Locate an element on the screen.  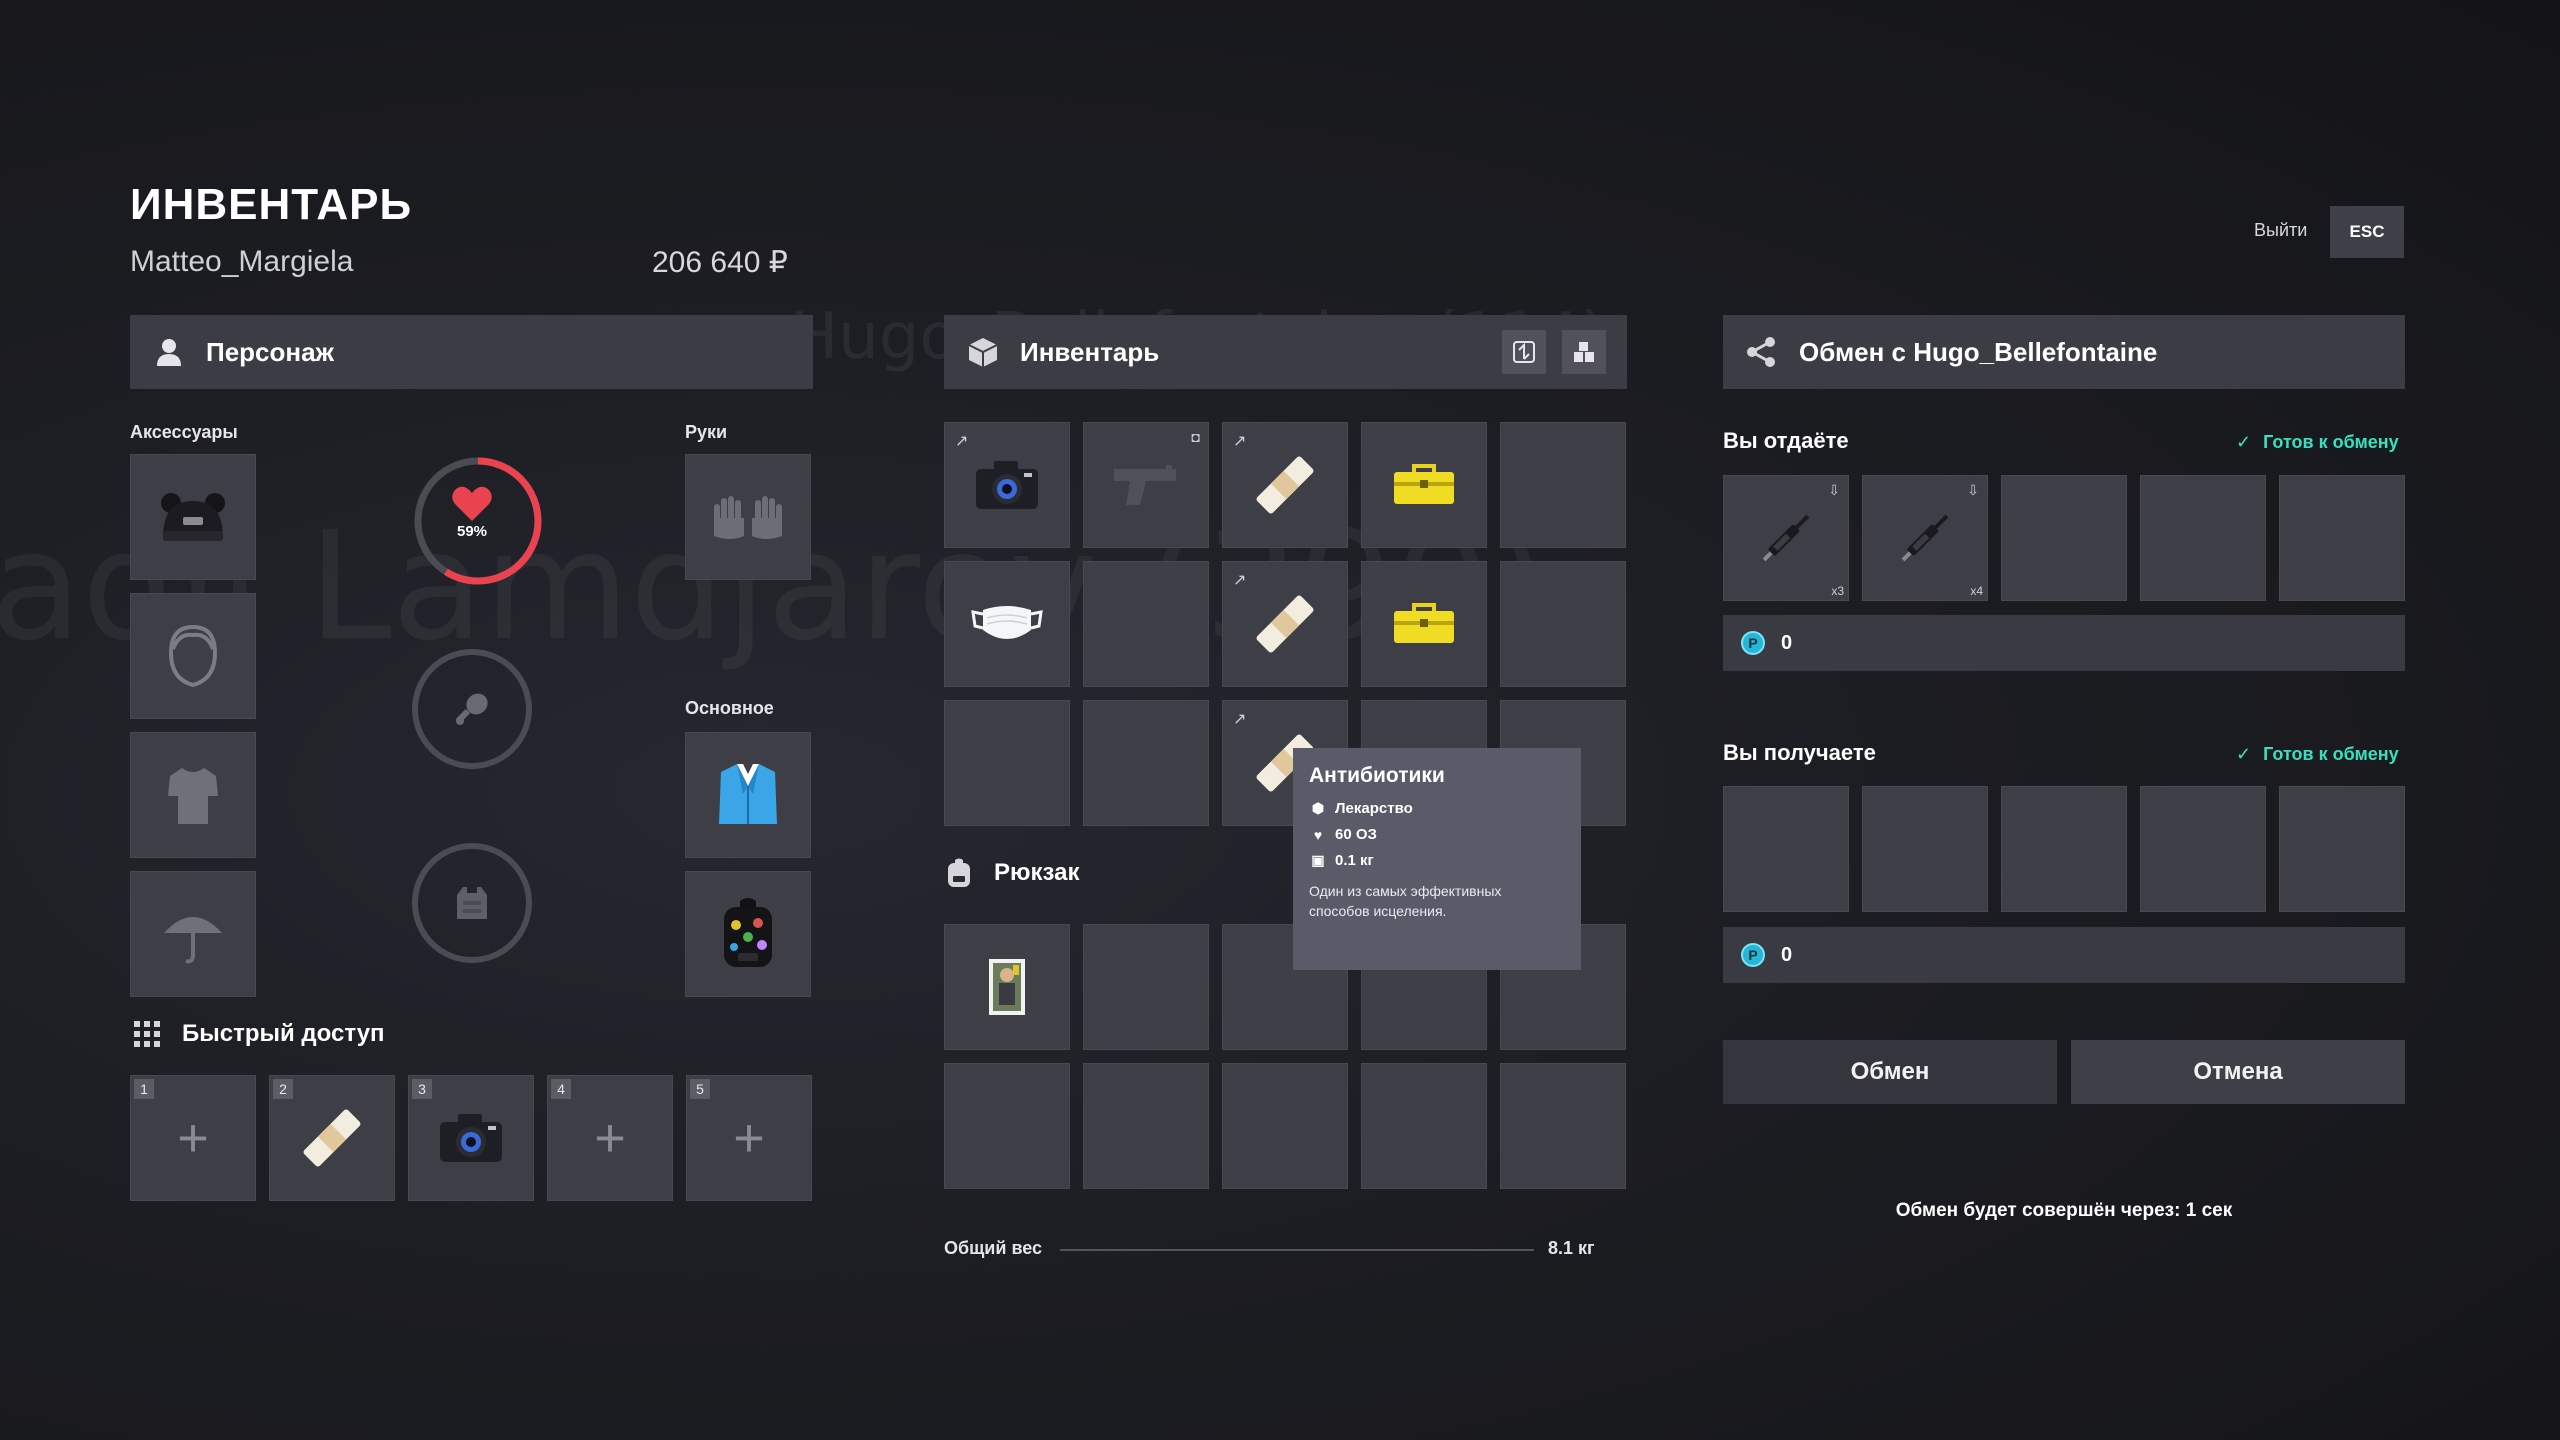
receive-money-value: 0 is located at coordinates (1787, 954).